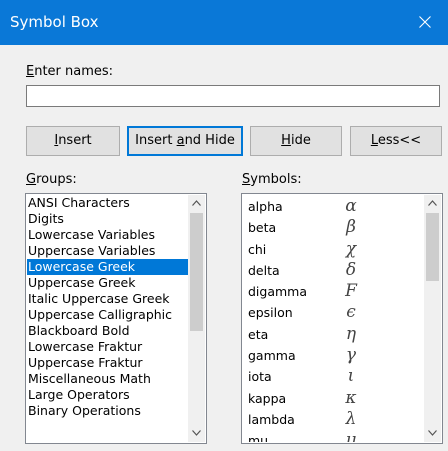 The image size is (448, 451). What do you see at coordinates (333, 334) in the screenshot?
I see `symbol-item: eta η` at bounding box center [333, 334].